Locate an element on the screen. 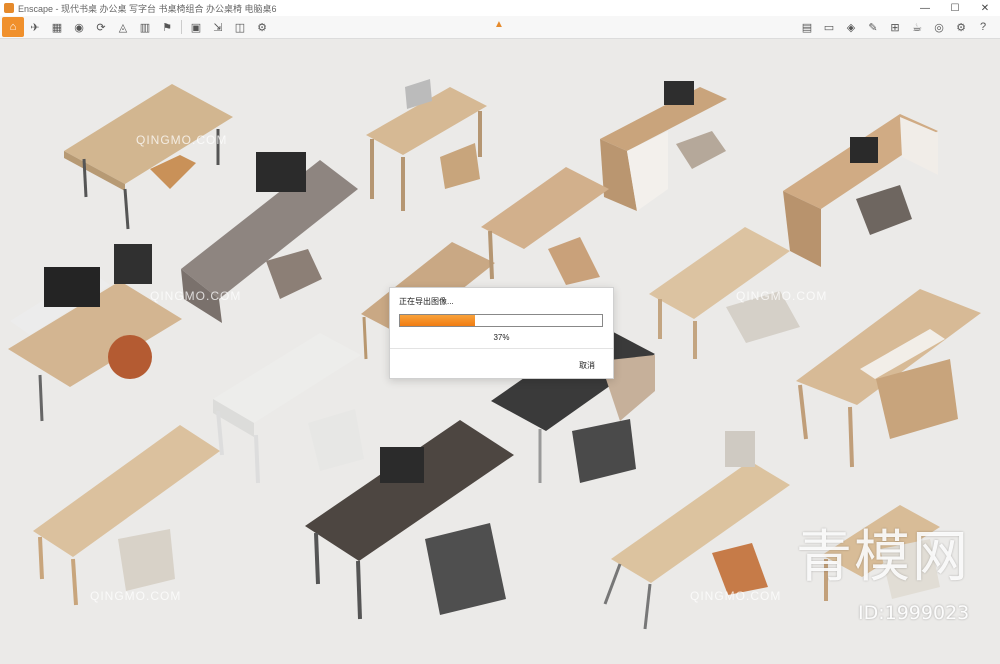 This screenshot has height=664, width=1000. monitor-icon: ▭ is located at coordinates (829, 27).